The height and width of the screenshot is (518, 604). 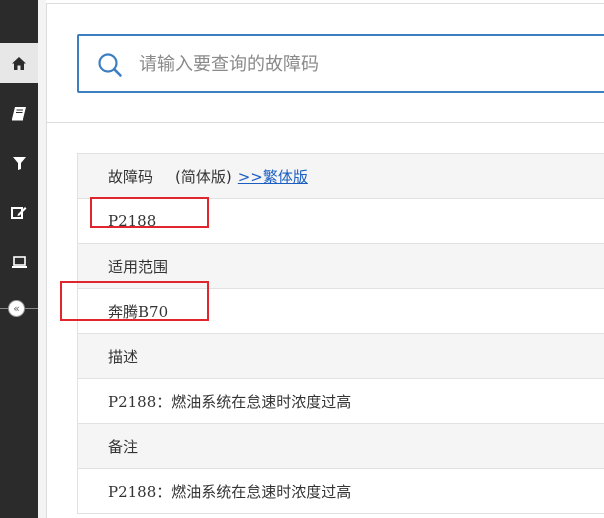 What do you see at coordinates (341, 356) in the screenshot?
I see `description-header-row: 描述` at bounding box center [341, 356].